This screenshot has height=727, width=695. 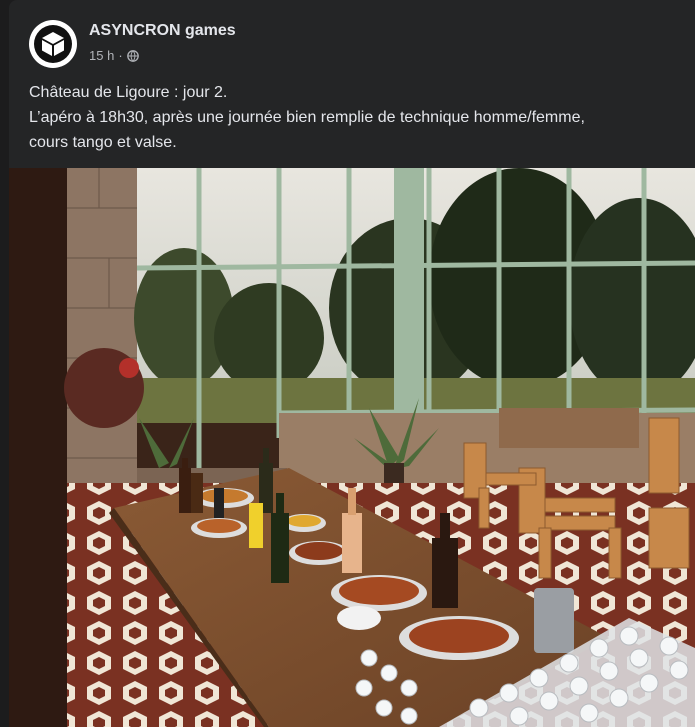 What do you see at coordinates (349, 45) in the screenshot?
I see `post-header: ASYNCRON games 15 h ·` at bounding box center [349, 45].